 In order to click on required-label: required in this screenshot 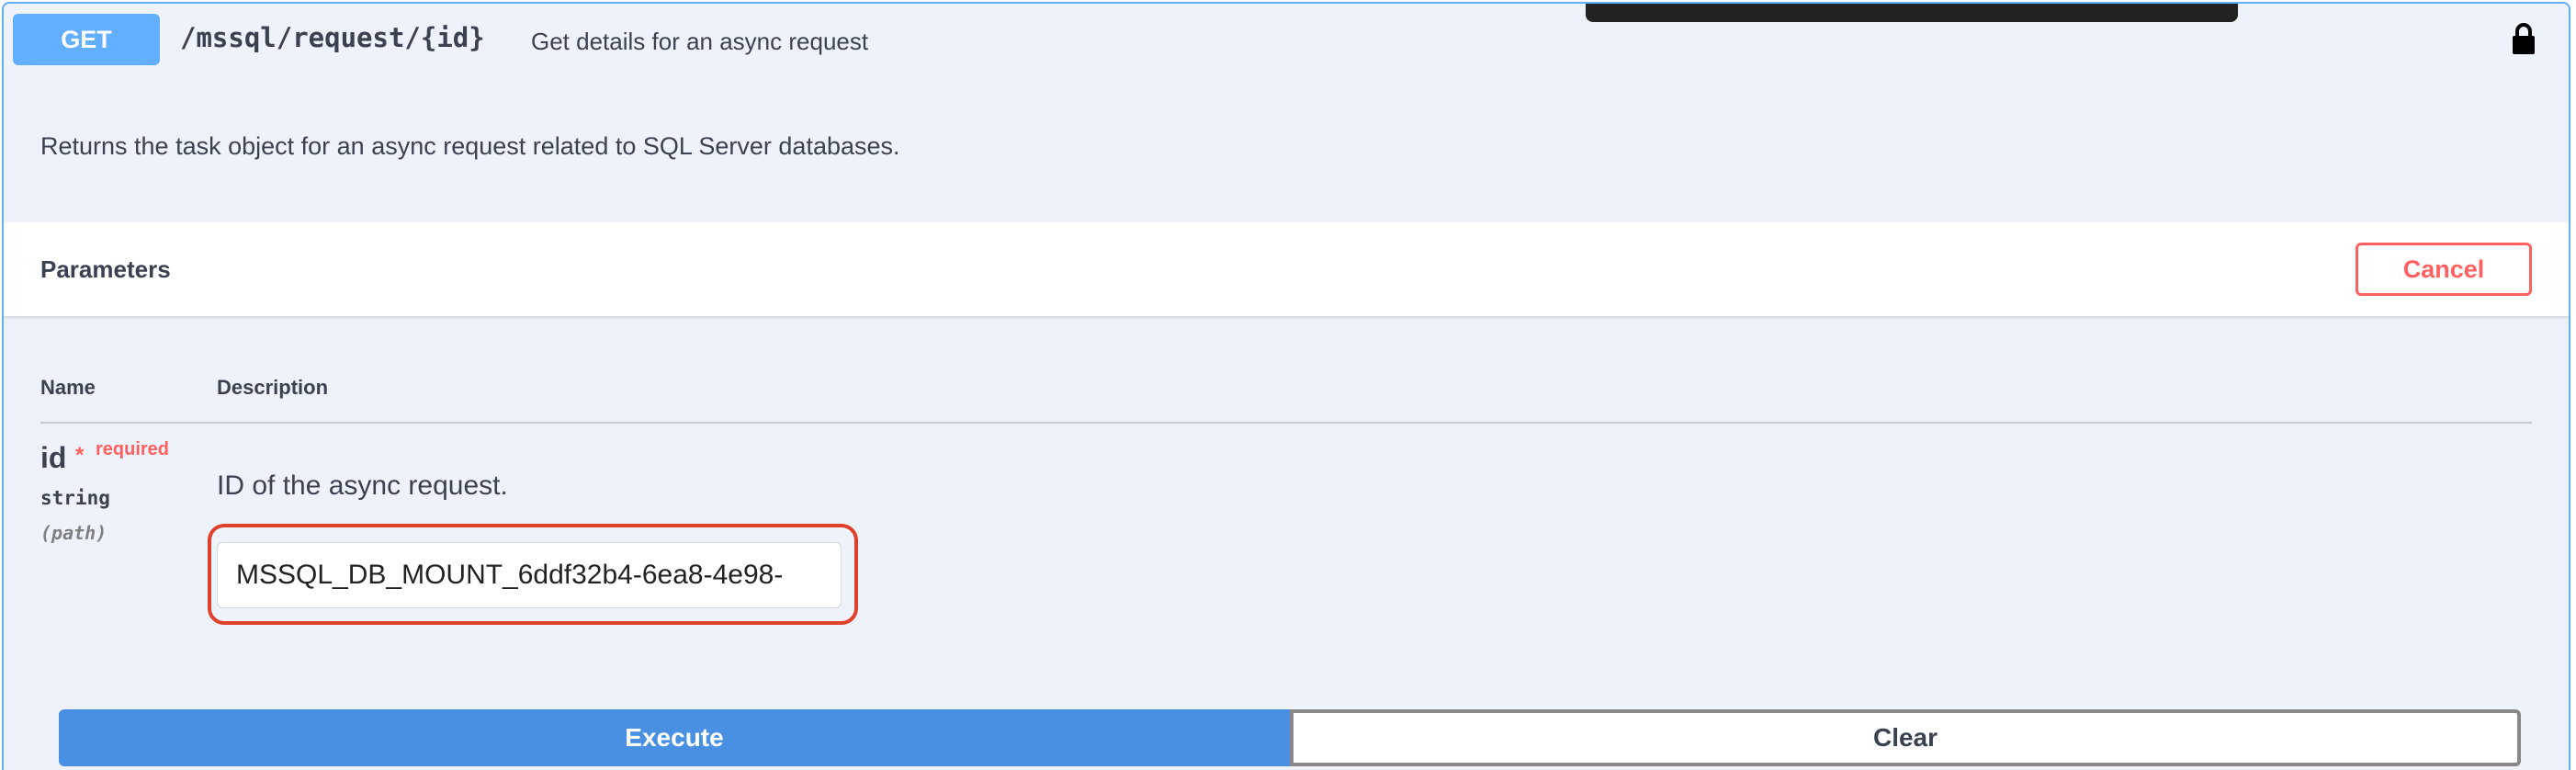, I will do `click(133, 449)`.